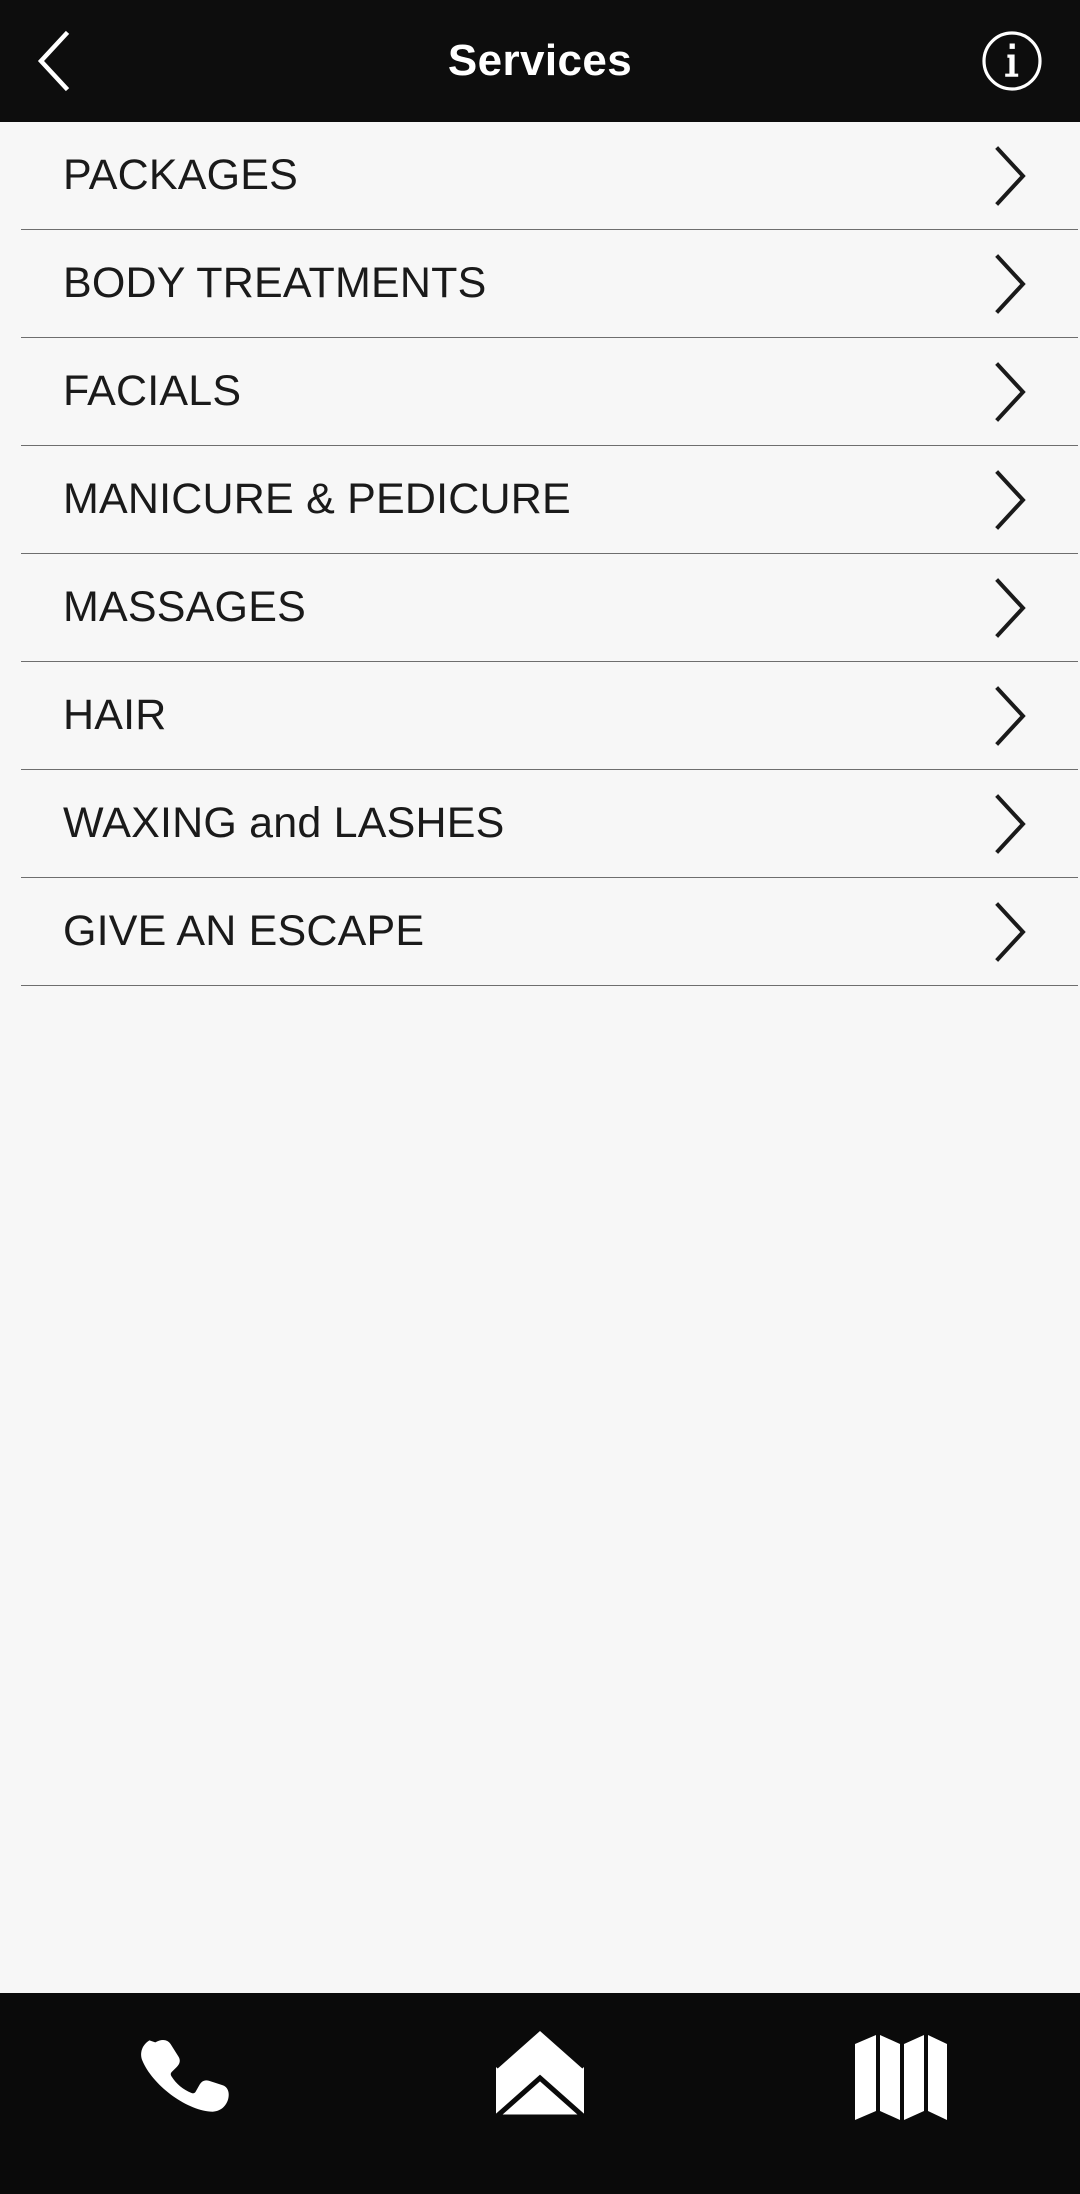 The image size is (1080, 2194). I want to click on info-circle-icon, so click(1012, 61).